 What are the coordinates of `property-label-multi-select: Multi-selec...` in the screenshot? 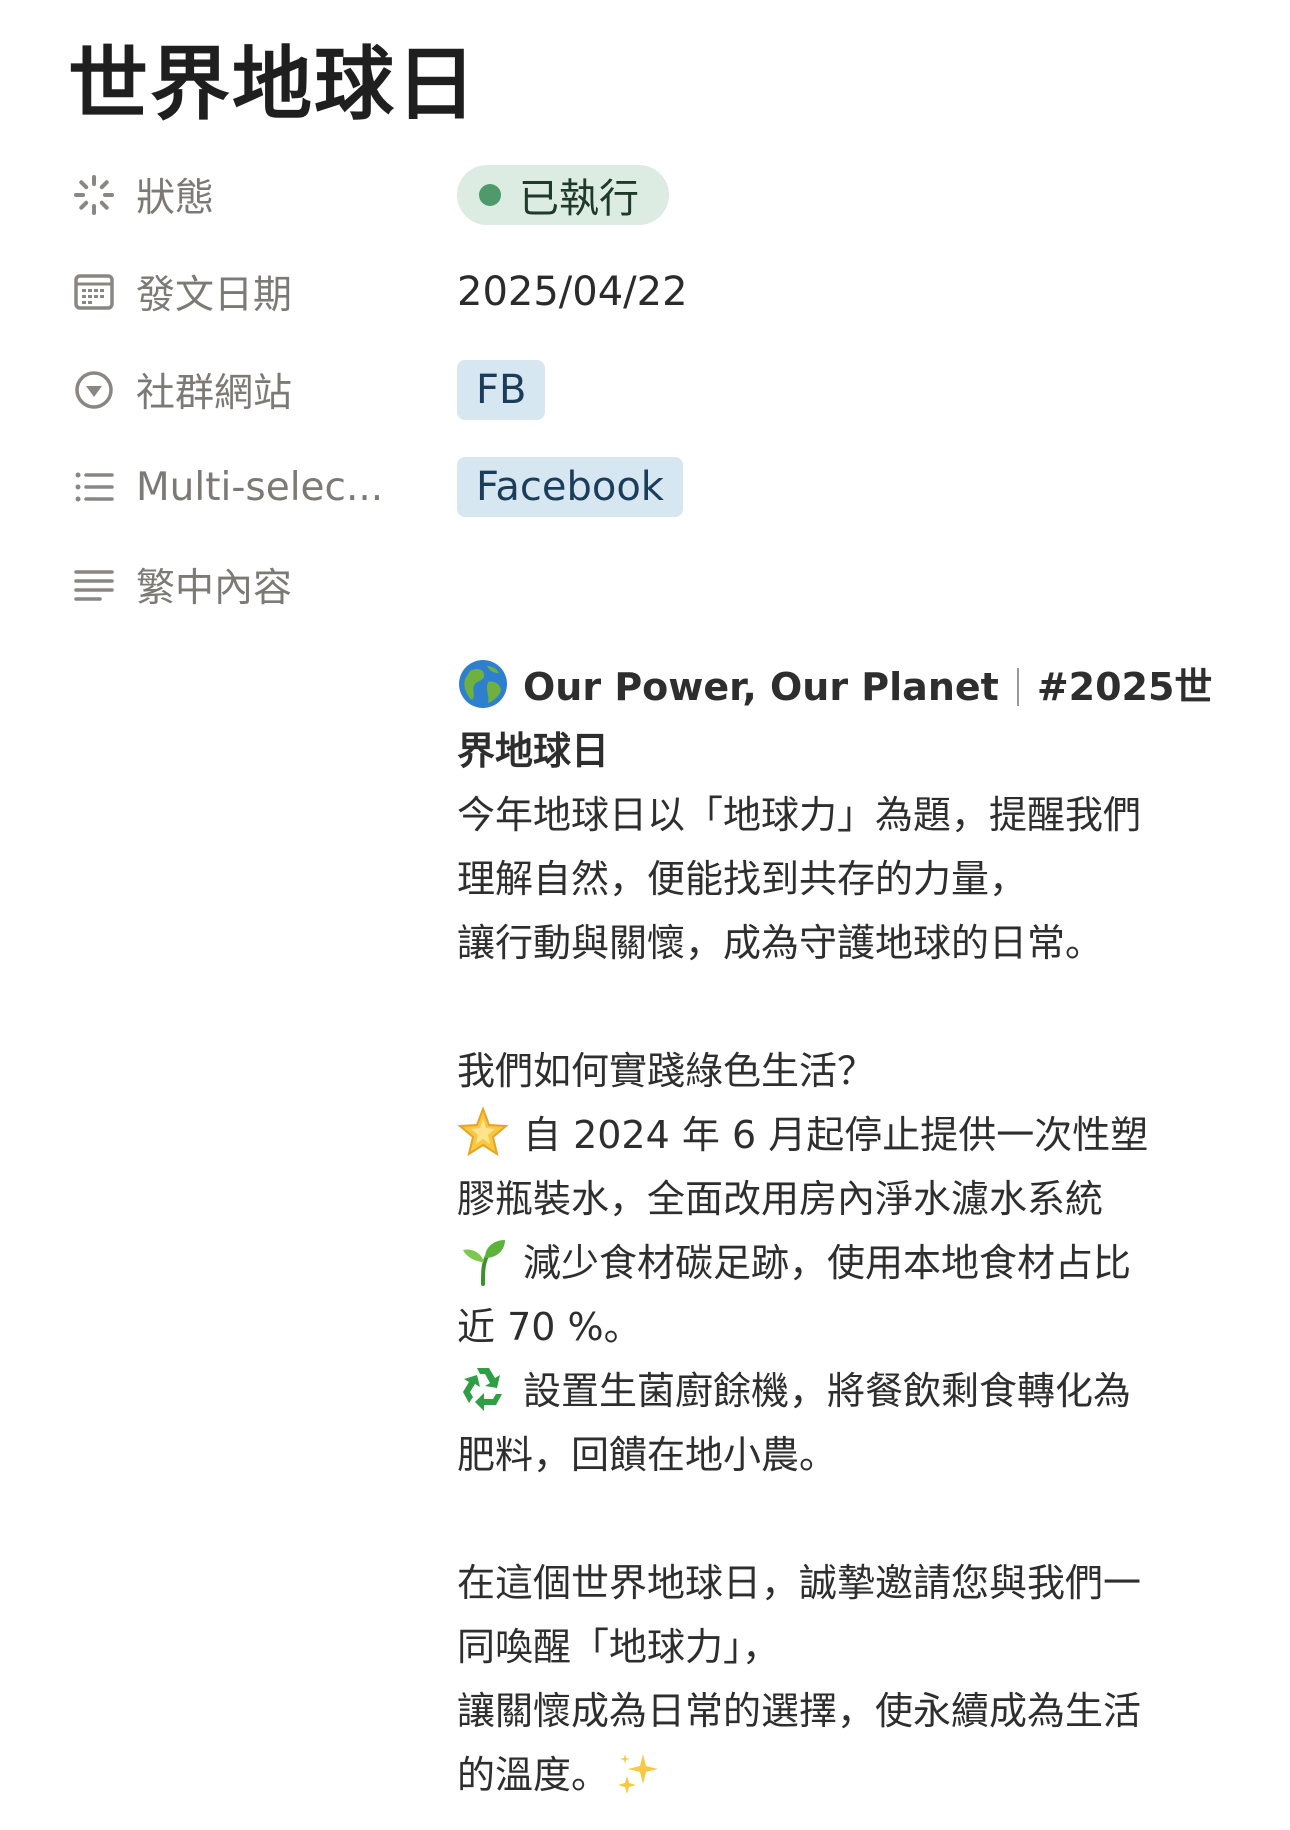 It's located at (227, 487).